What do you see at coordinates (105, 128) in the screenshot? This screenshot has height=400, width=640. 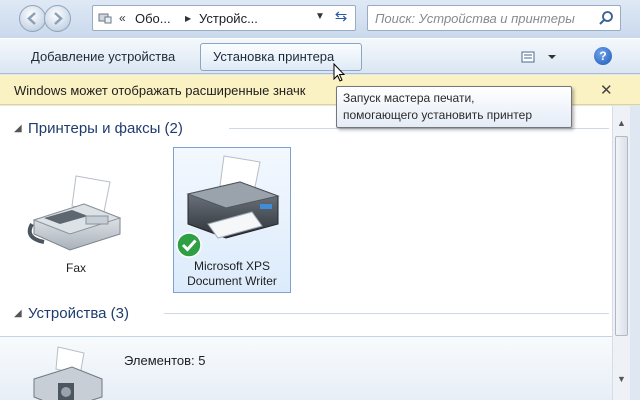 I see `group-title: Принтеры и факсы (2)` at bounding box center [105, 128].